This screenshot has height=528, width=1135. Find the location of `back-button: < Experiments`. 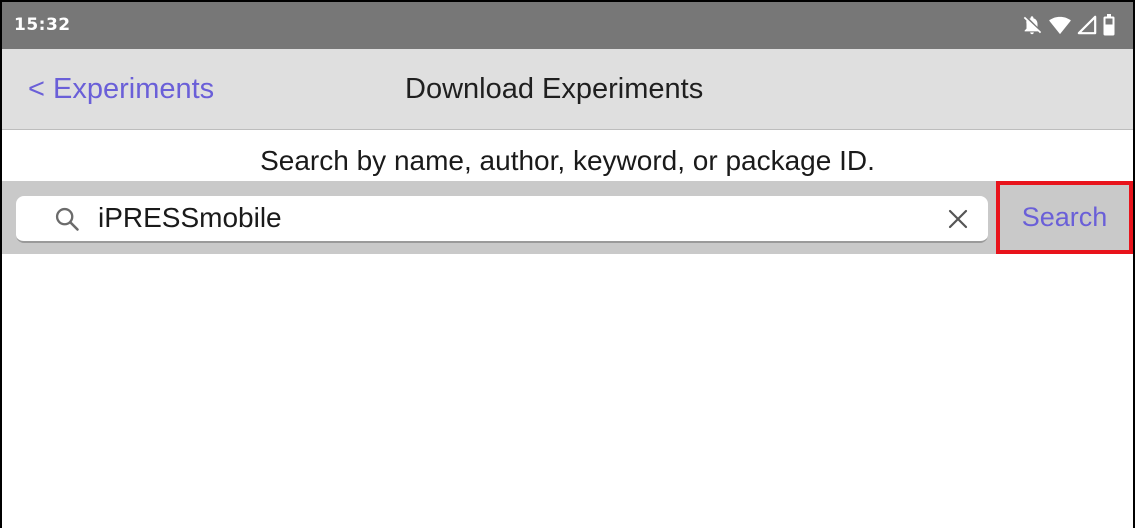

back-button: < Experiments is located at coordinates (121, 89).